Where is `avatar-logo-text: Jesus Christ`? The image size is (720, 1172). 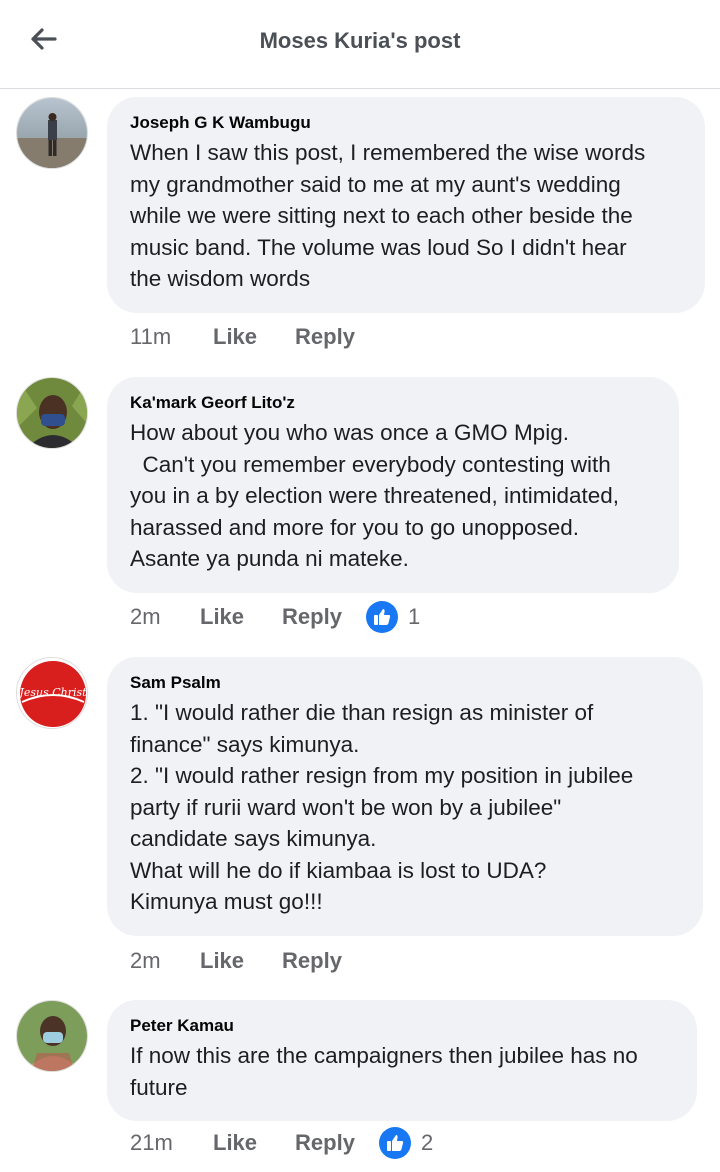
avatar-logo-text: Jesus Christ is located at coordinates (52, 692).